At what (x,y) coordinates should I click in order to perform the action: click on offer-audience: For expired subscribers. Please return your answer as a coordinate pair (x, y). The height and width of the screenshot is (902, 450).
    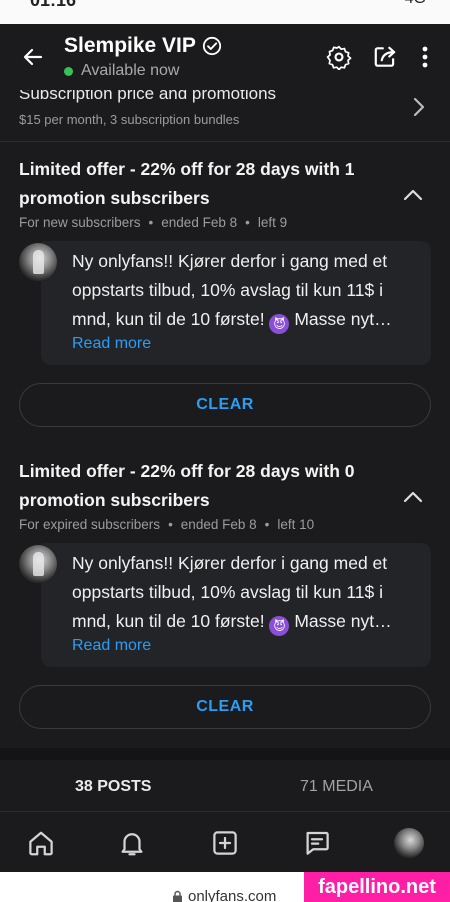
    Looking at the image, I should click on (90, 524).